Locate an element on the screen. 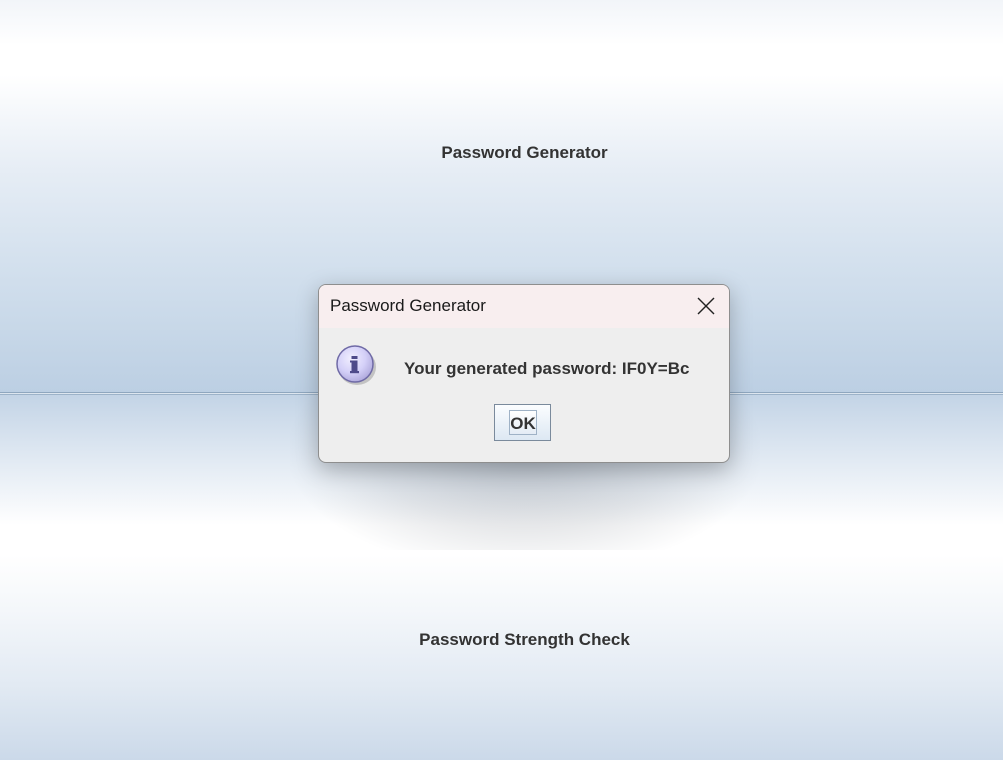  dialog-title: Password Generator is located at coordinates (408, 305).